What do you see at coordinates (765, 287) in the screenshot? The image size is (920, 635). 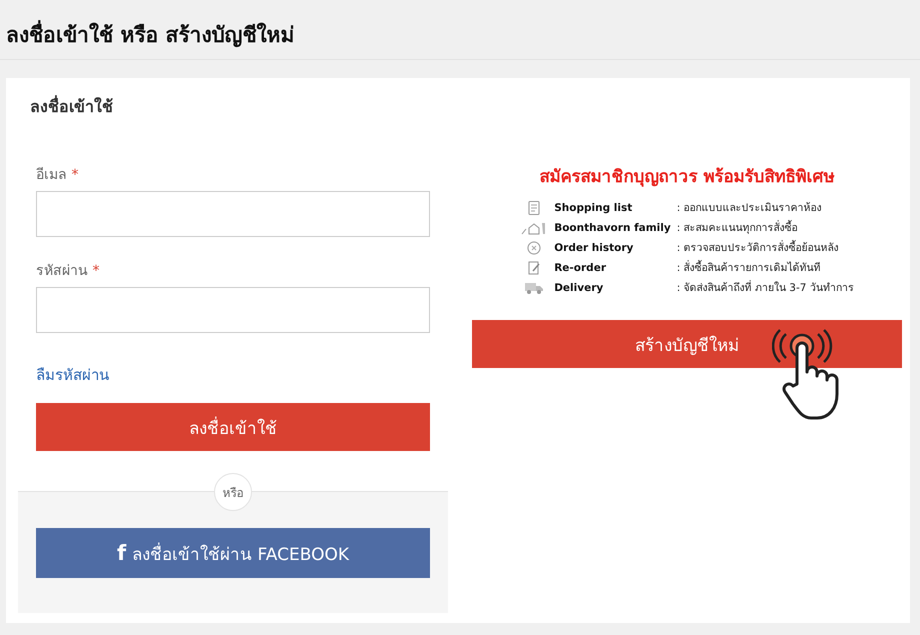 I see `benefit-description: : จัดส่งสินค้าถึงที่ ภายใน 3-7 วันทำการ` at bounding box center [765, 287].